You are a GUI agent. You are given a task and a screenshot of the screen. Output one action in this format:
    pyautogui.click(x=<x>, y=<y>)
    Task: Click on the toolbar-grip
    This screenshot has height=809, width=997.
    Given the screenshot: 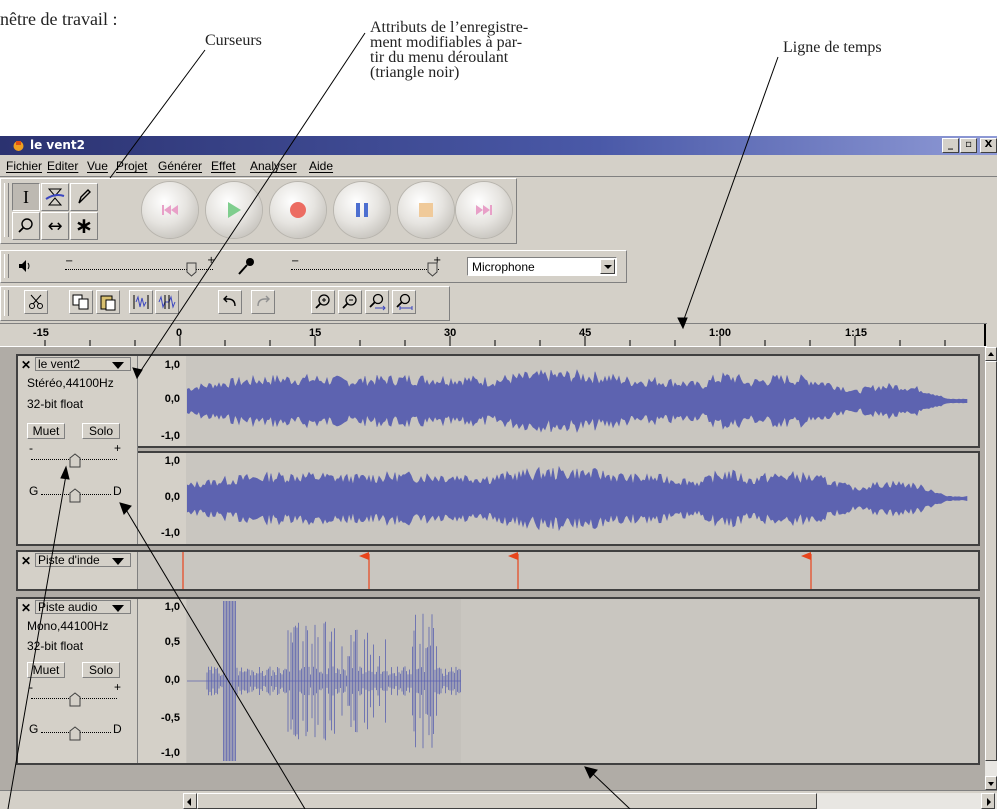 What is the action you would take?
    pyautogui.click(x=6, y=210)
    